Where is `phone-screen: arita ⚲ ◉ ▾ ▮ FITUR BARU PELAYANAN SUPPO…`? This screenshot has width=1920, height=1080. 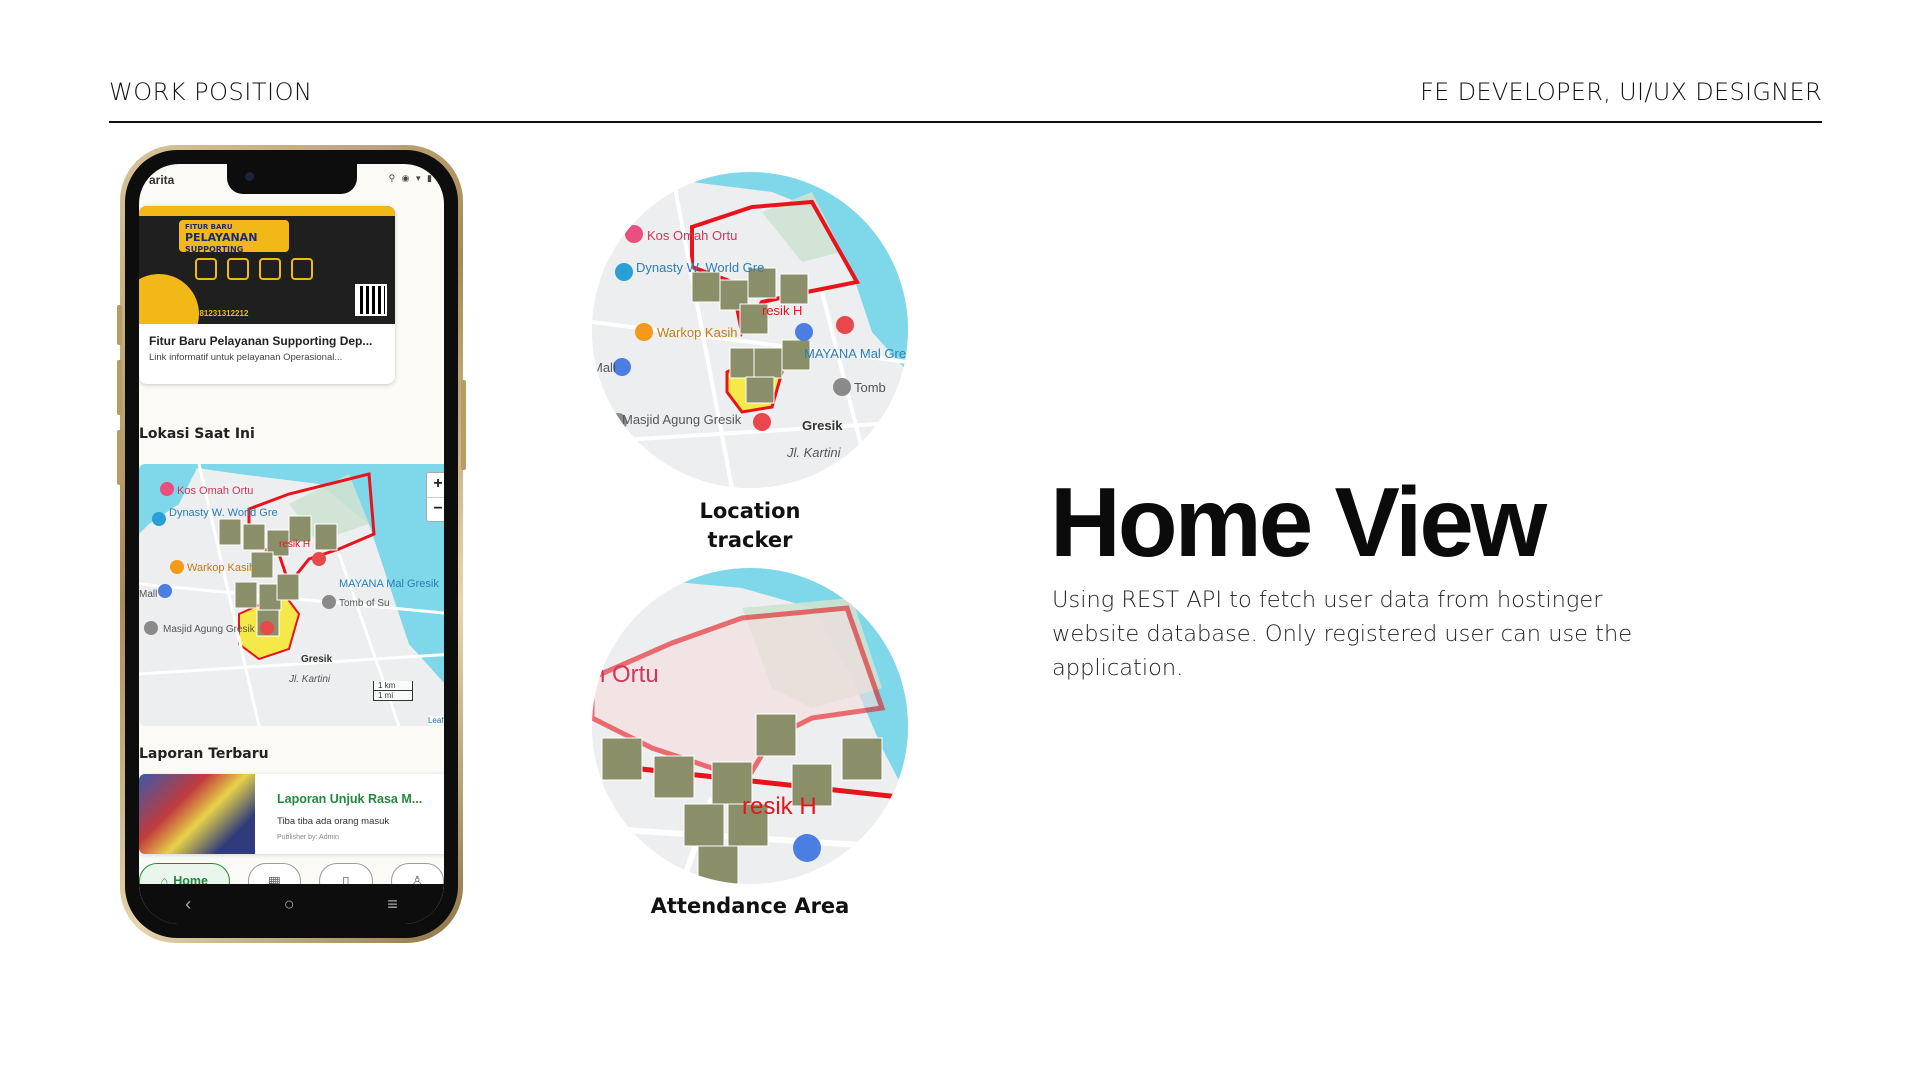 phone-screen: arita ⚲ ◉ ▾ ▮ FITUR BARU PELAYANAN SUPPO… is located at coordinates (291, 544).